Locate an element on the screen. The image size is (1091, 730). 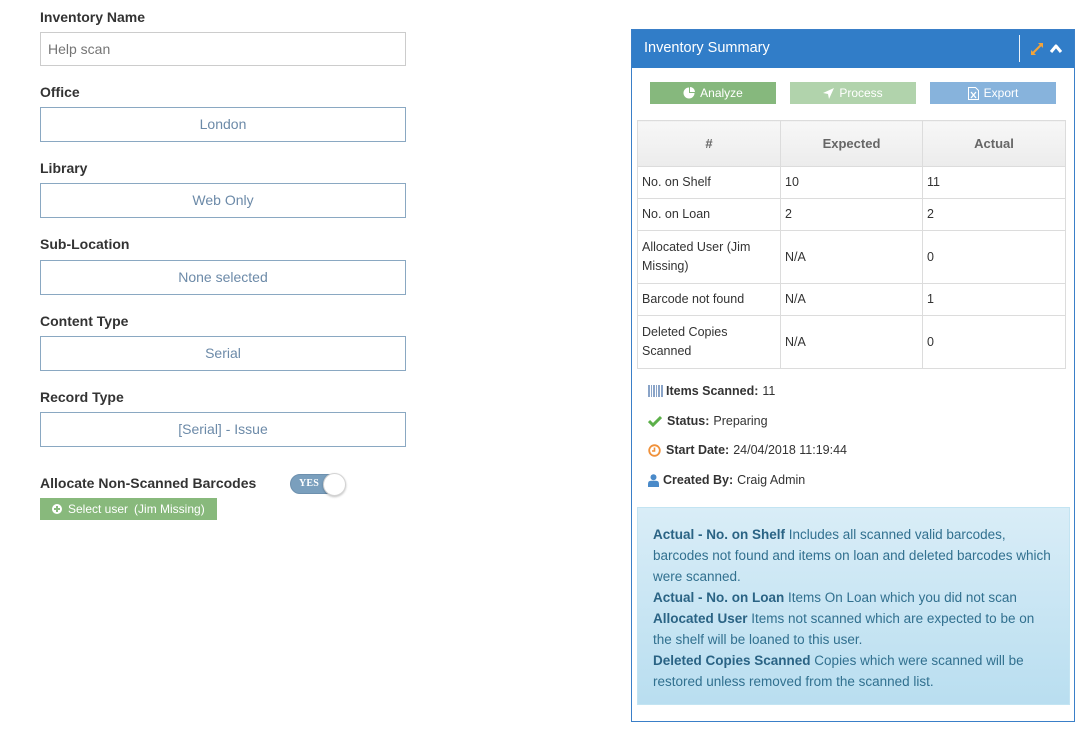
items-scanned-label: Items Scanned: is located at coordinates (712, 391).